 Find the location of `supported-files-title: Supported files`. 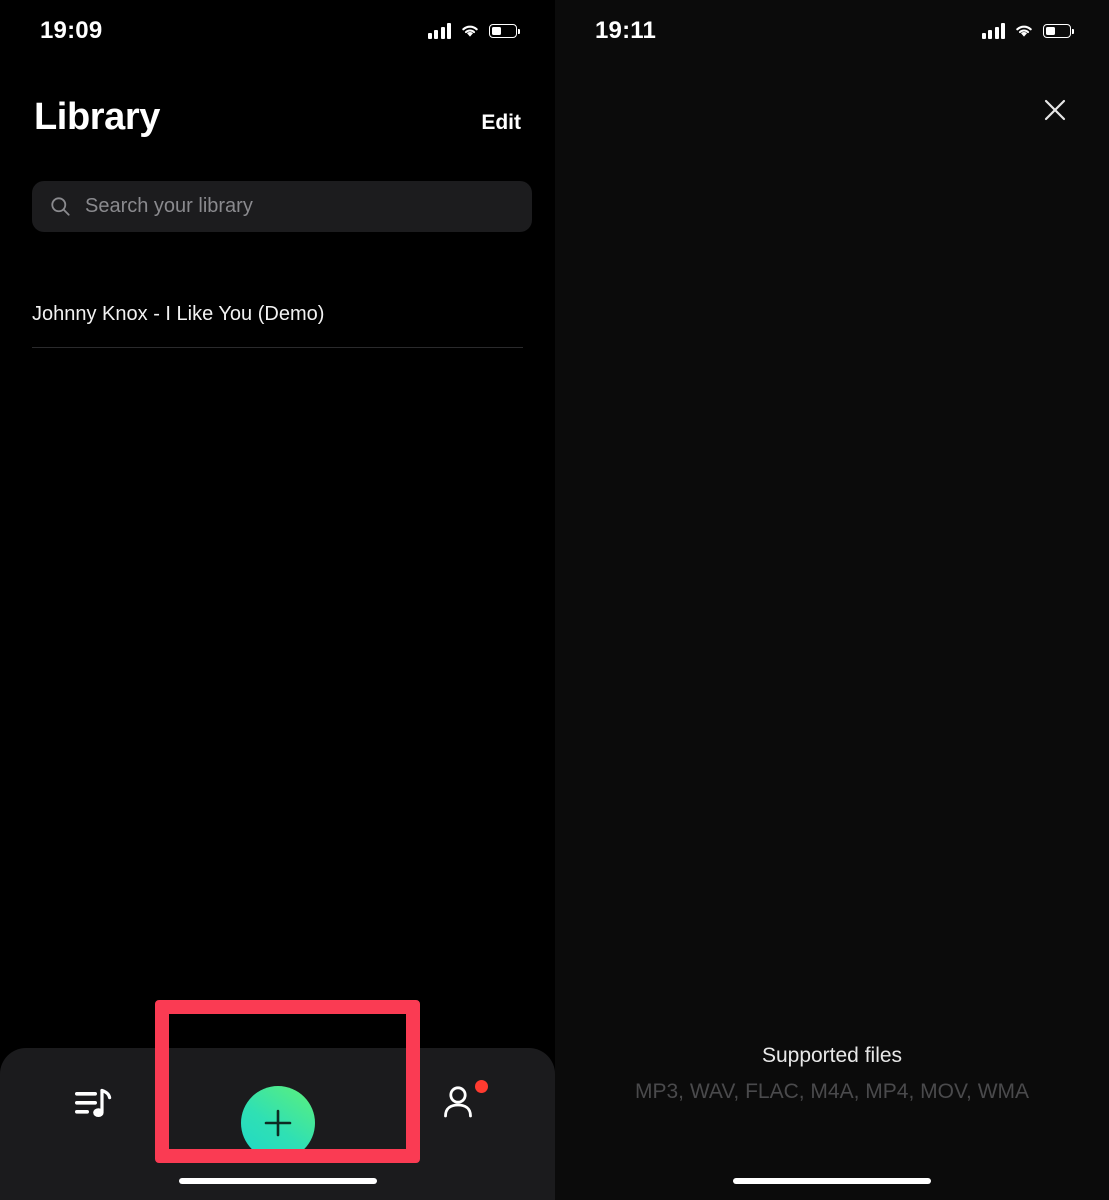

supported-files-title: Supported files is located at coordinates (832, 1055).